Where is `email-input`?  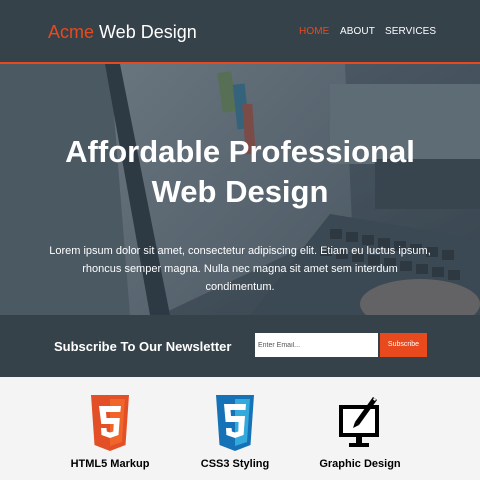
email-input is located at coordinates (316, 345).